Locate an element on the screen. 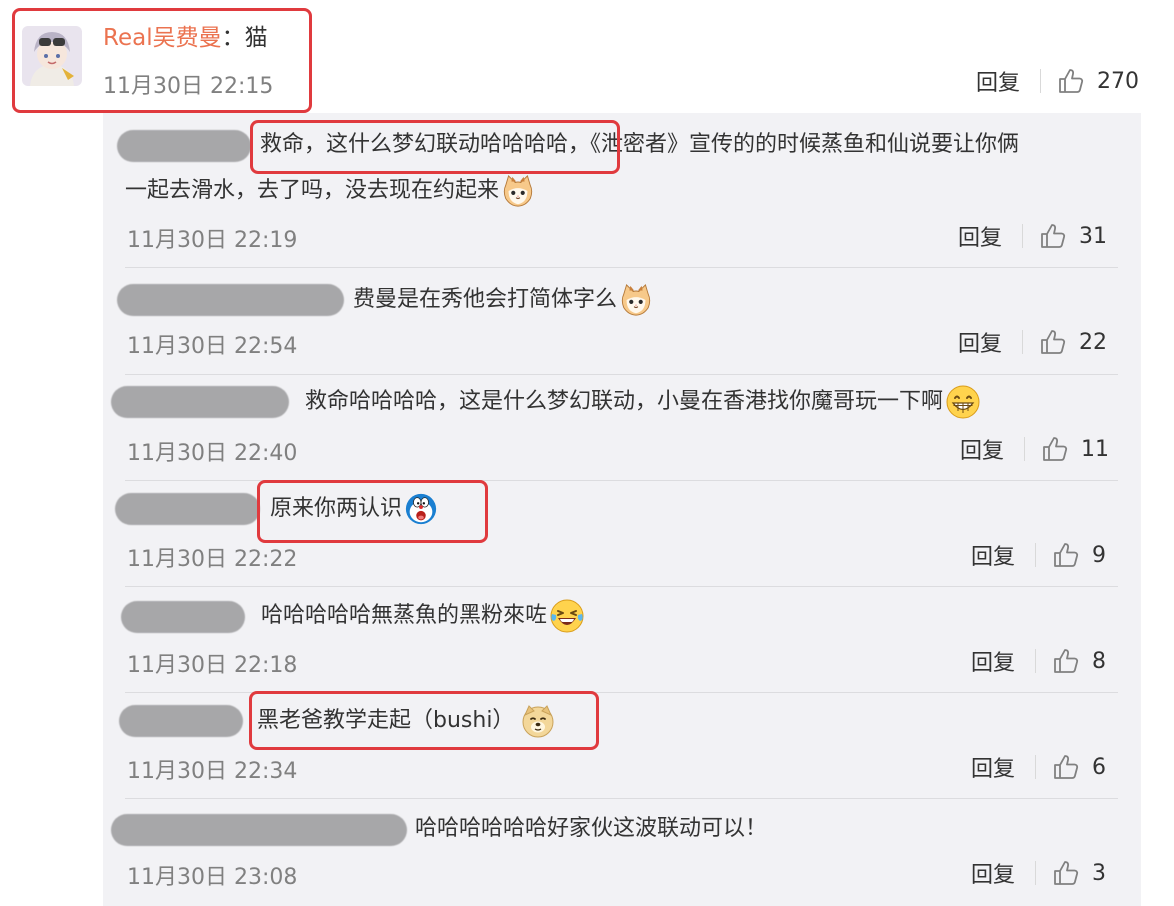  reply-timestamp: 11月30日 23:08 is located at coordinates (212, 877).